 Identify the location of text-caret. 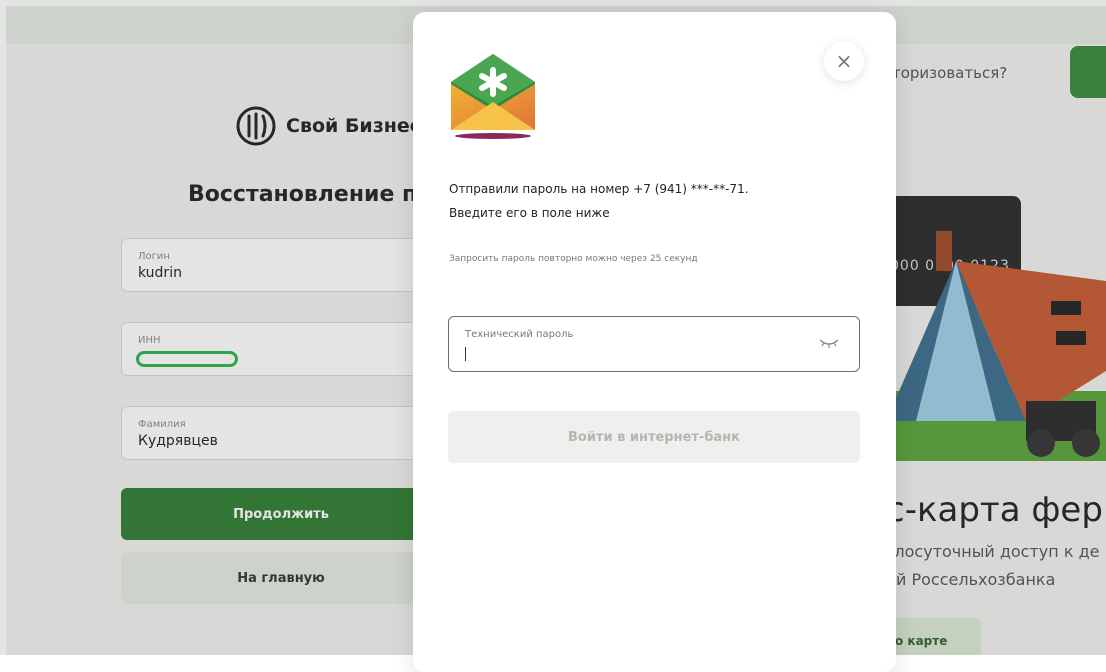
(465, 354).